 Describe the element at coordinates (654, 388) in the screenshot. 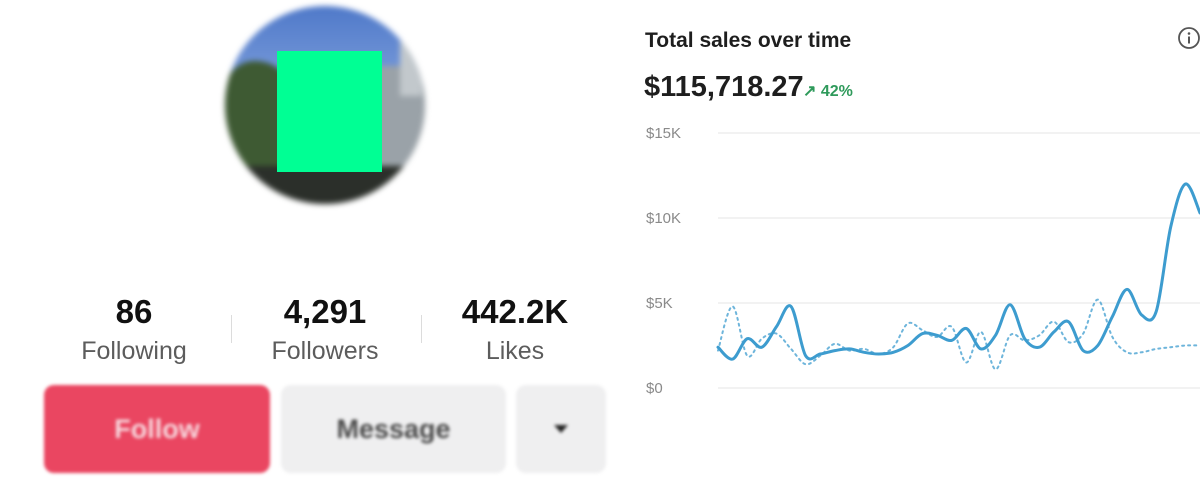

I see `y-tick-label: $0` at that location.